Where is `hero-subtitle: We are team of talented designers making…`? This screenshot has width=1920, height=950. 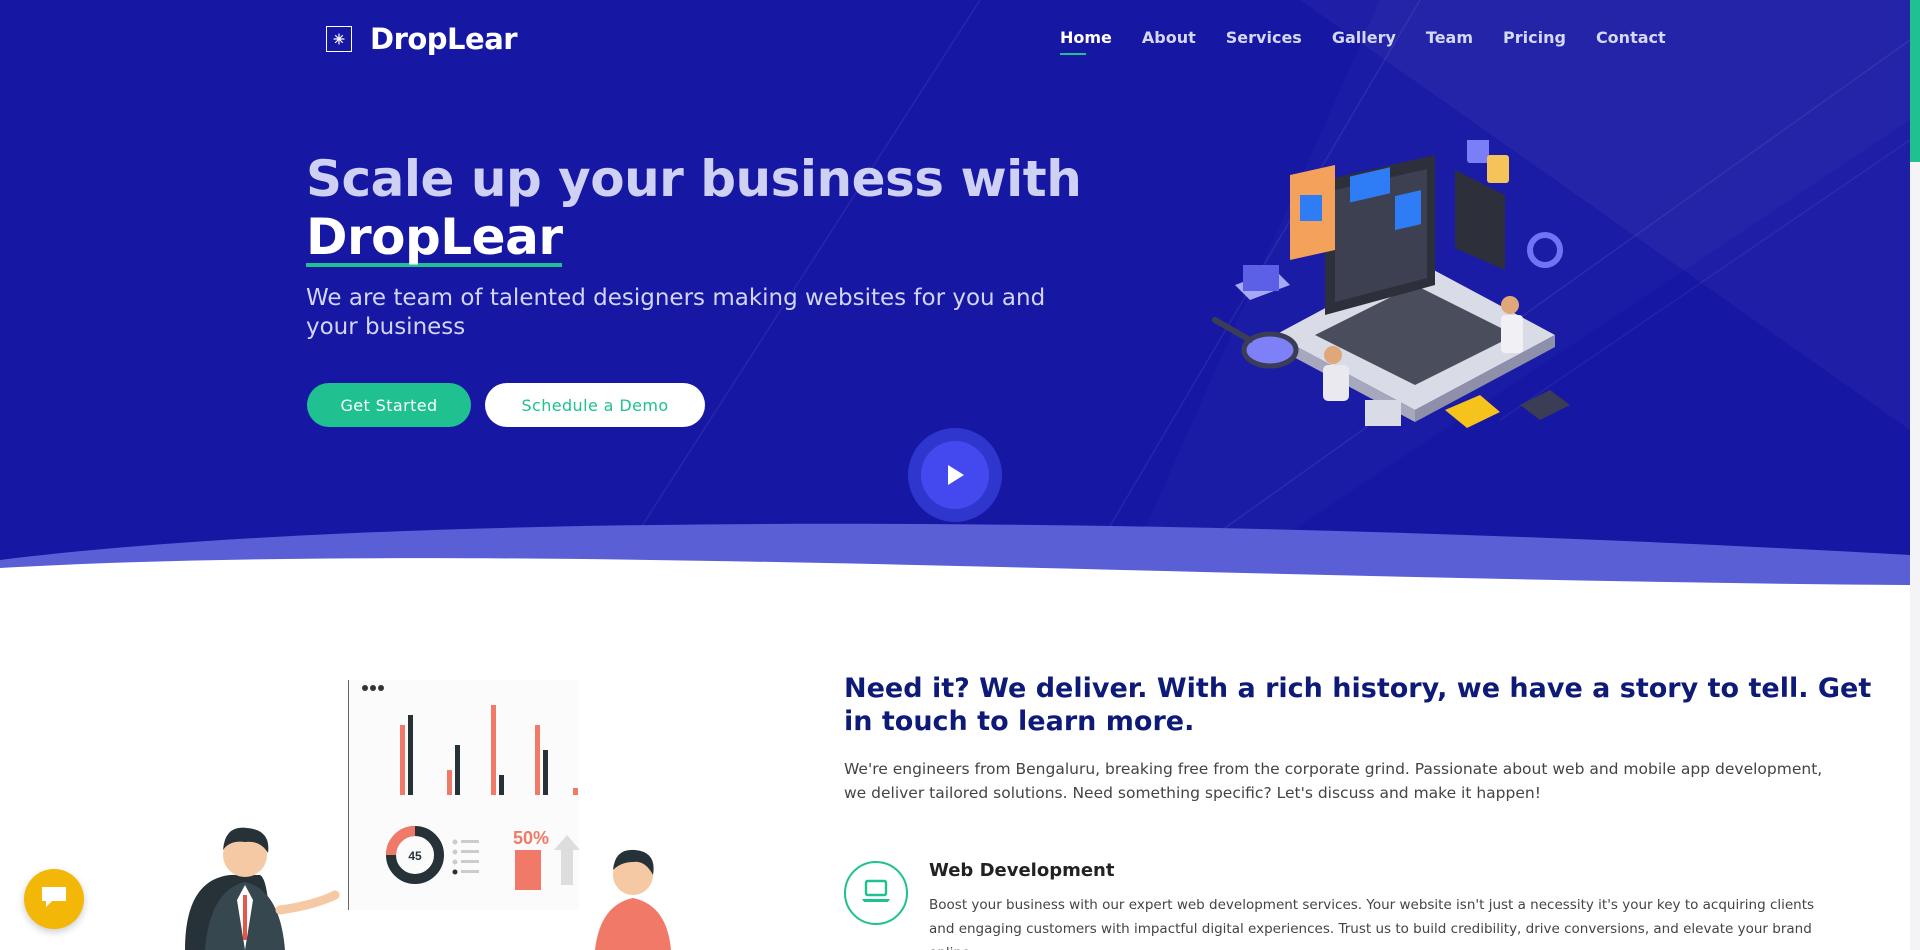
hero-subtitle: We are team of talented designers making… is located at coordinates (676, 312).